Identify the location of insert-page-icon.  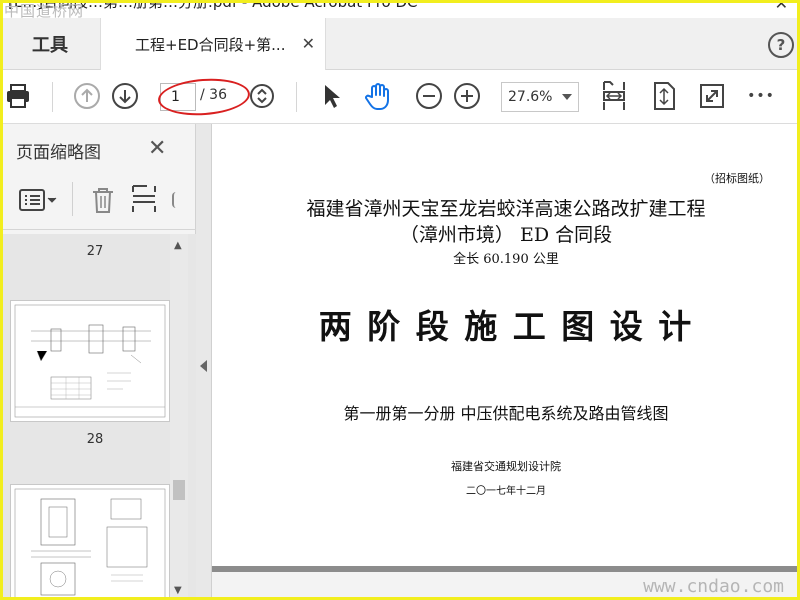
(144, 199).